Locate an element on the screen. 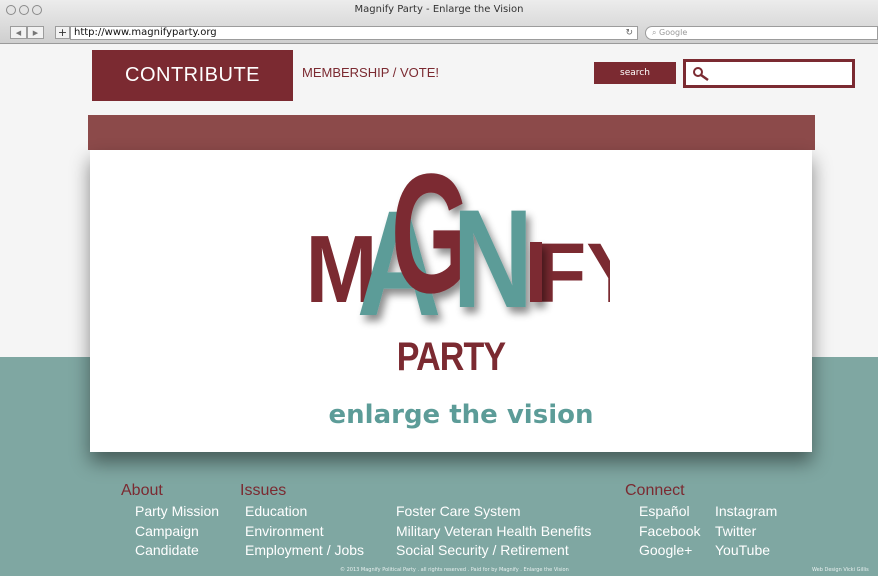 This screenshot has width=878, height=576. nav-buttons: ◀ ▶ is located at coordinates (27, 32).